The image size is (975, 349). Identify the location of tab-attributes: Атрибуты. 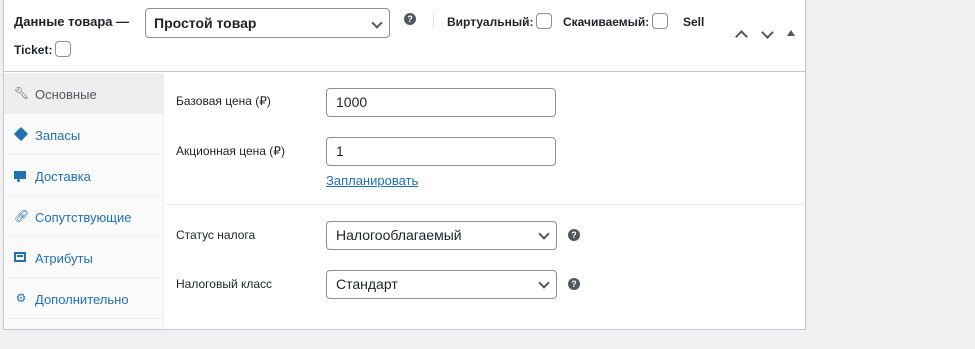
(83, 257).